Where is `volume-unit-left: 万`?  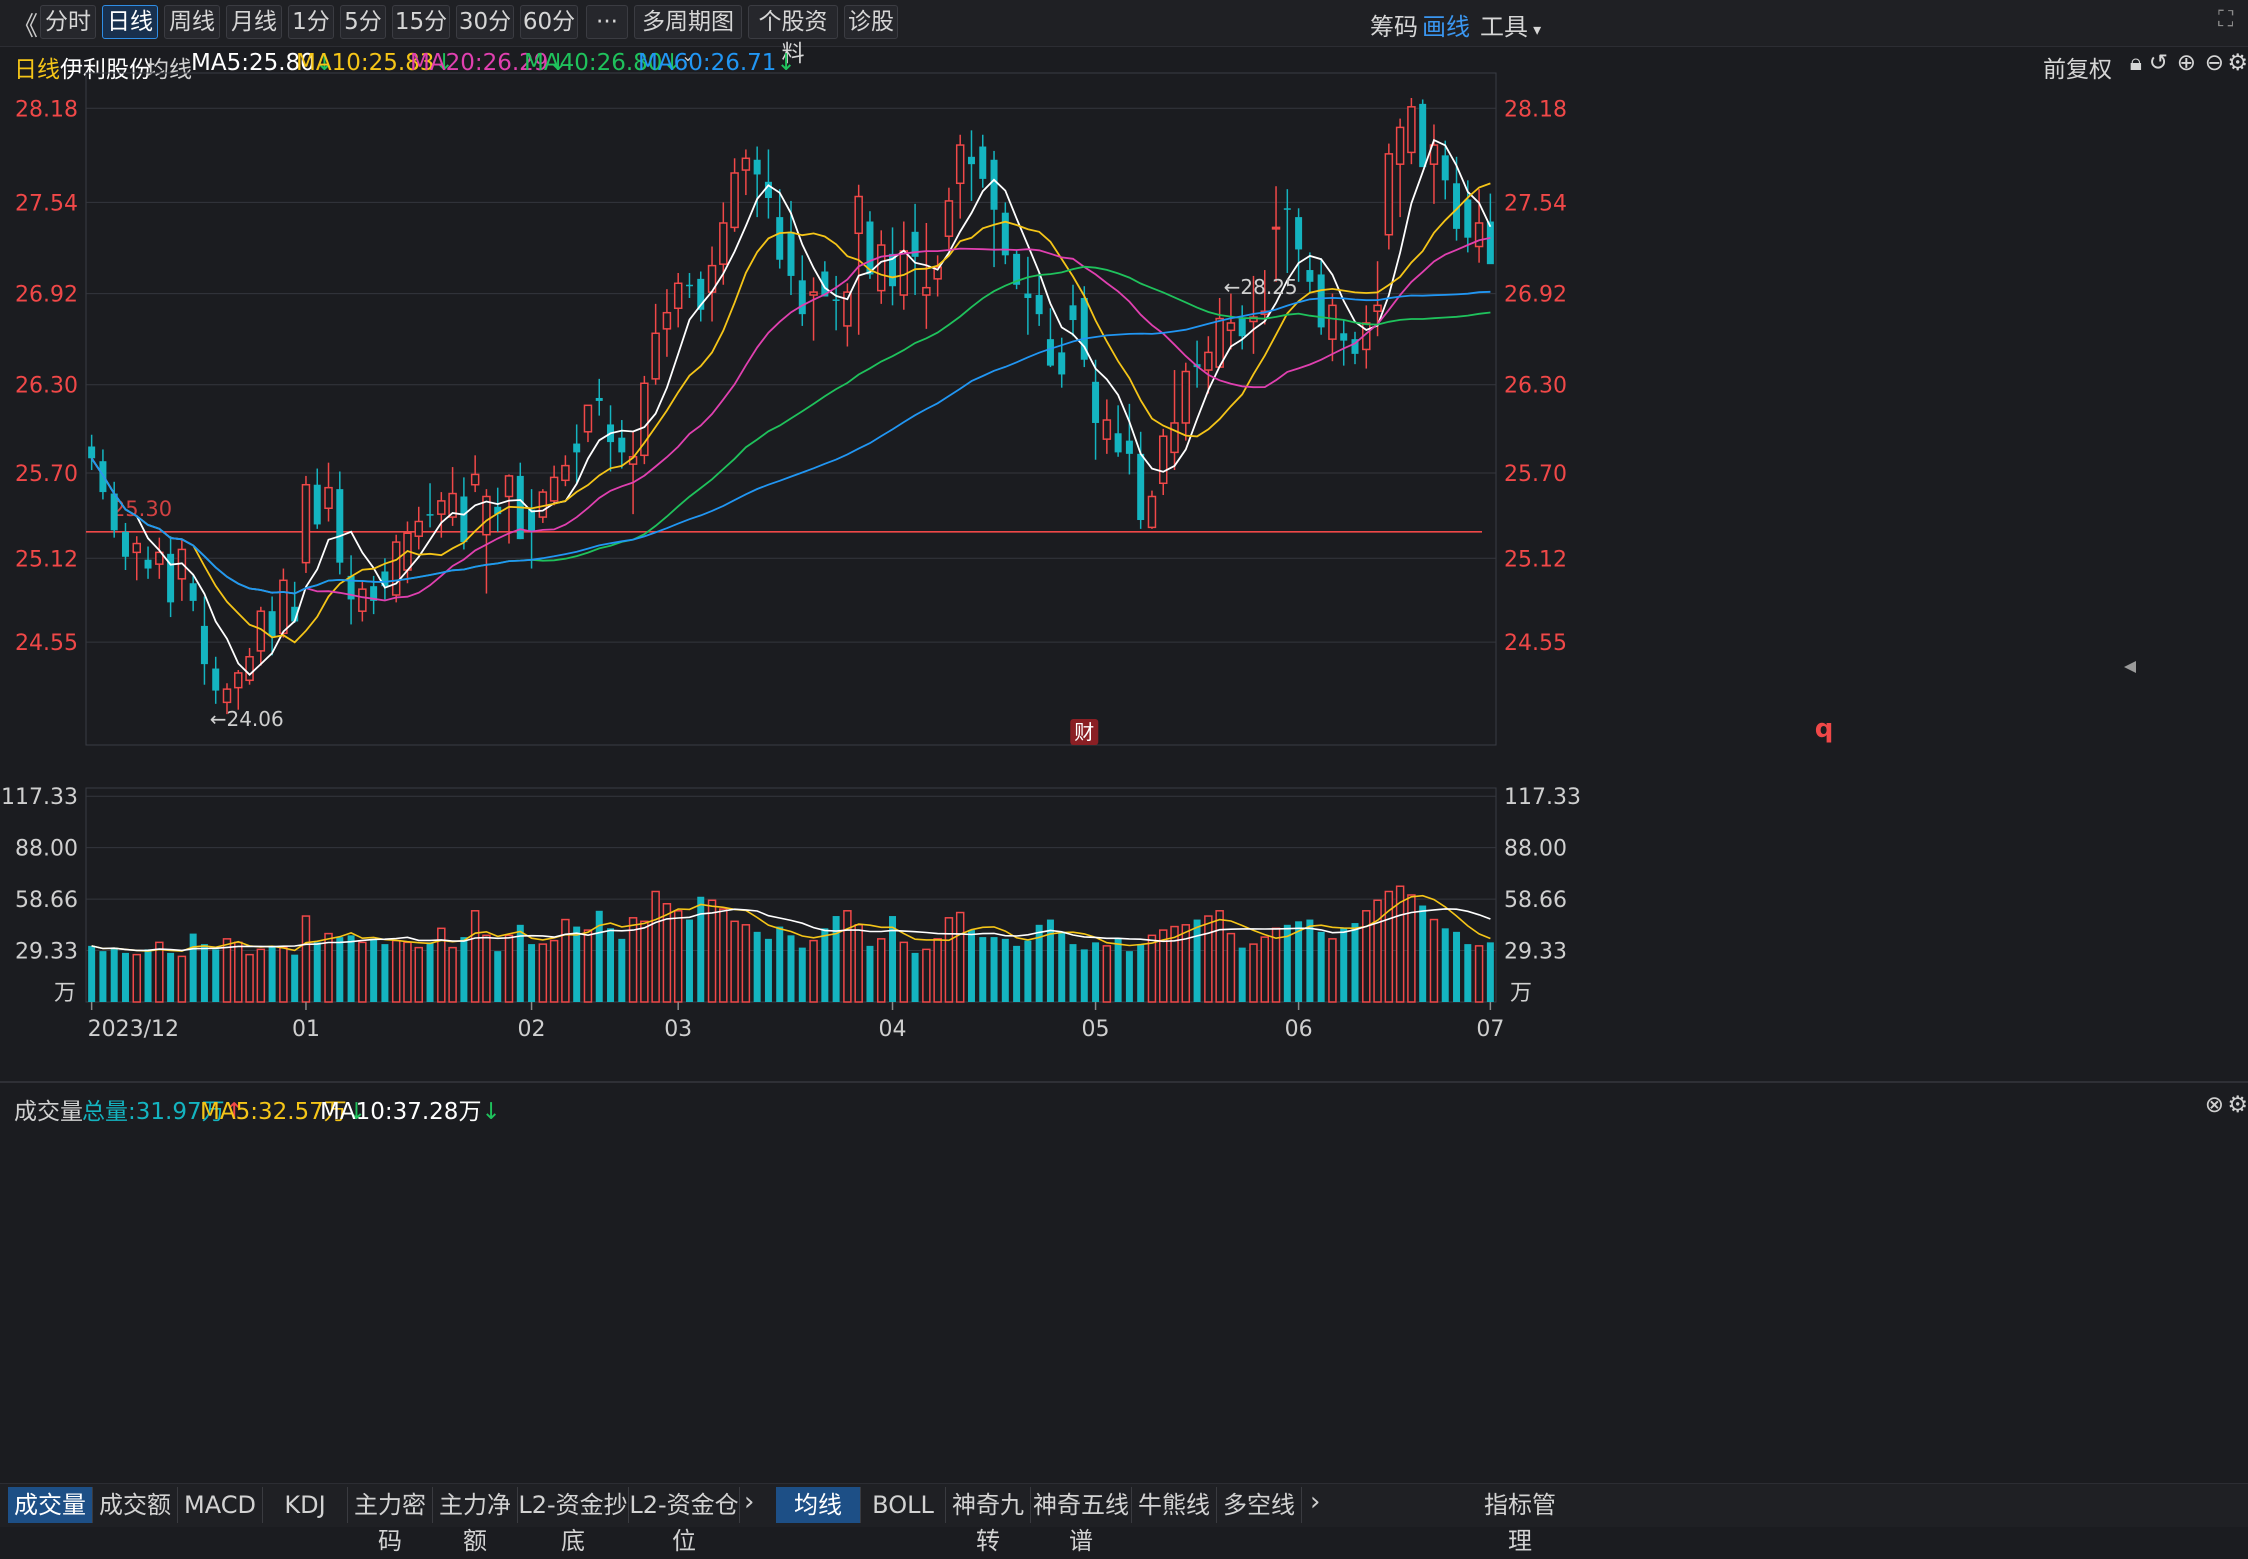 volume-unit-left: 万 is located at coordinates (65, 993).